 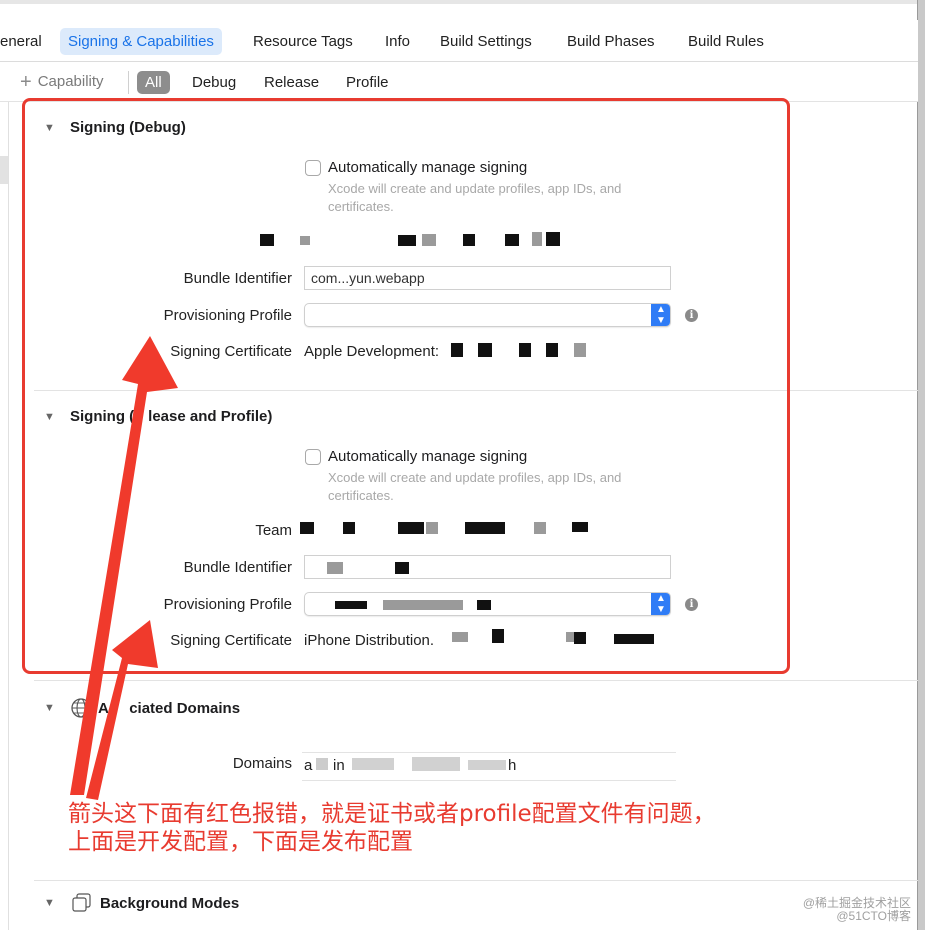 I want to click on debug-auto-manage-label: Automatically manage signing, so click(x=428, y=167).